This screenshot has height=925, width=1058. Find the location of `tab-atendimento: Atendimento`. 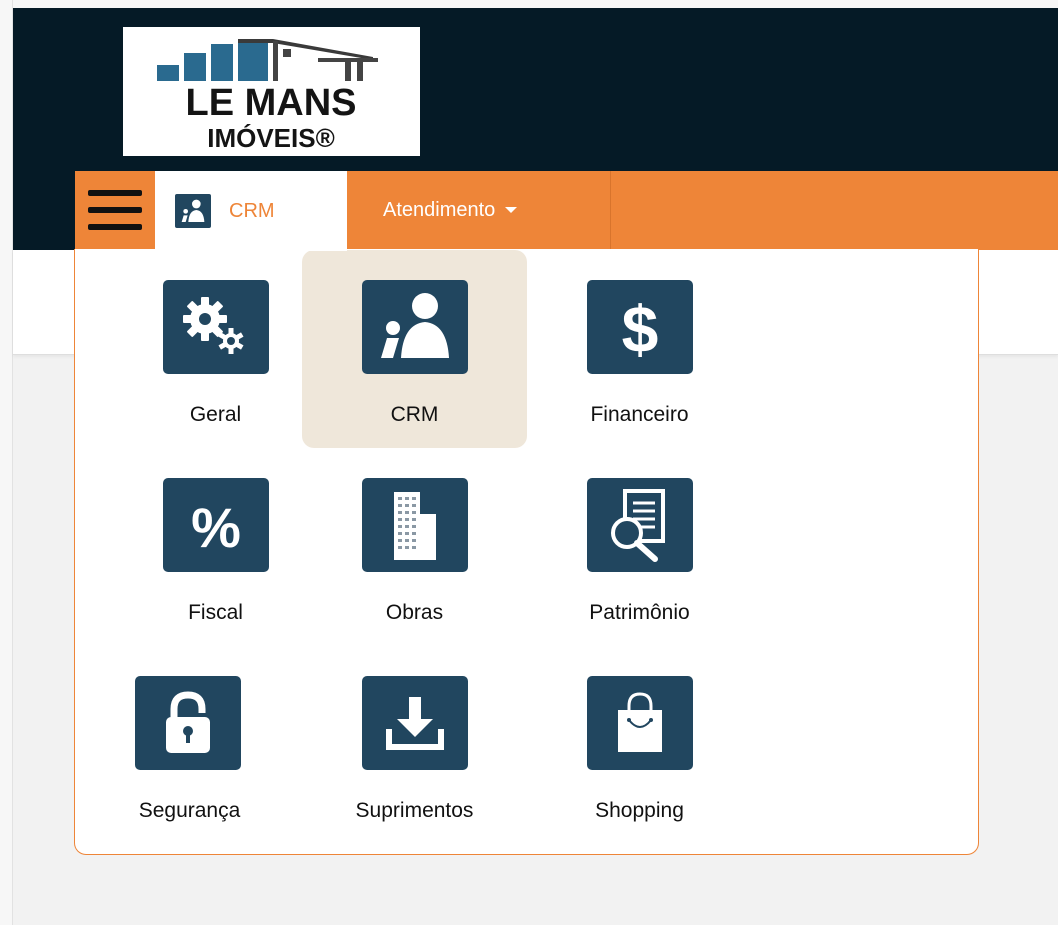

tab-atendimento: Atendimento is located at coordinates (479, 210).